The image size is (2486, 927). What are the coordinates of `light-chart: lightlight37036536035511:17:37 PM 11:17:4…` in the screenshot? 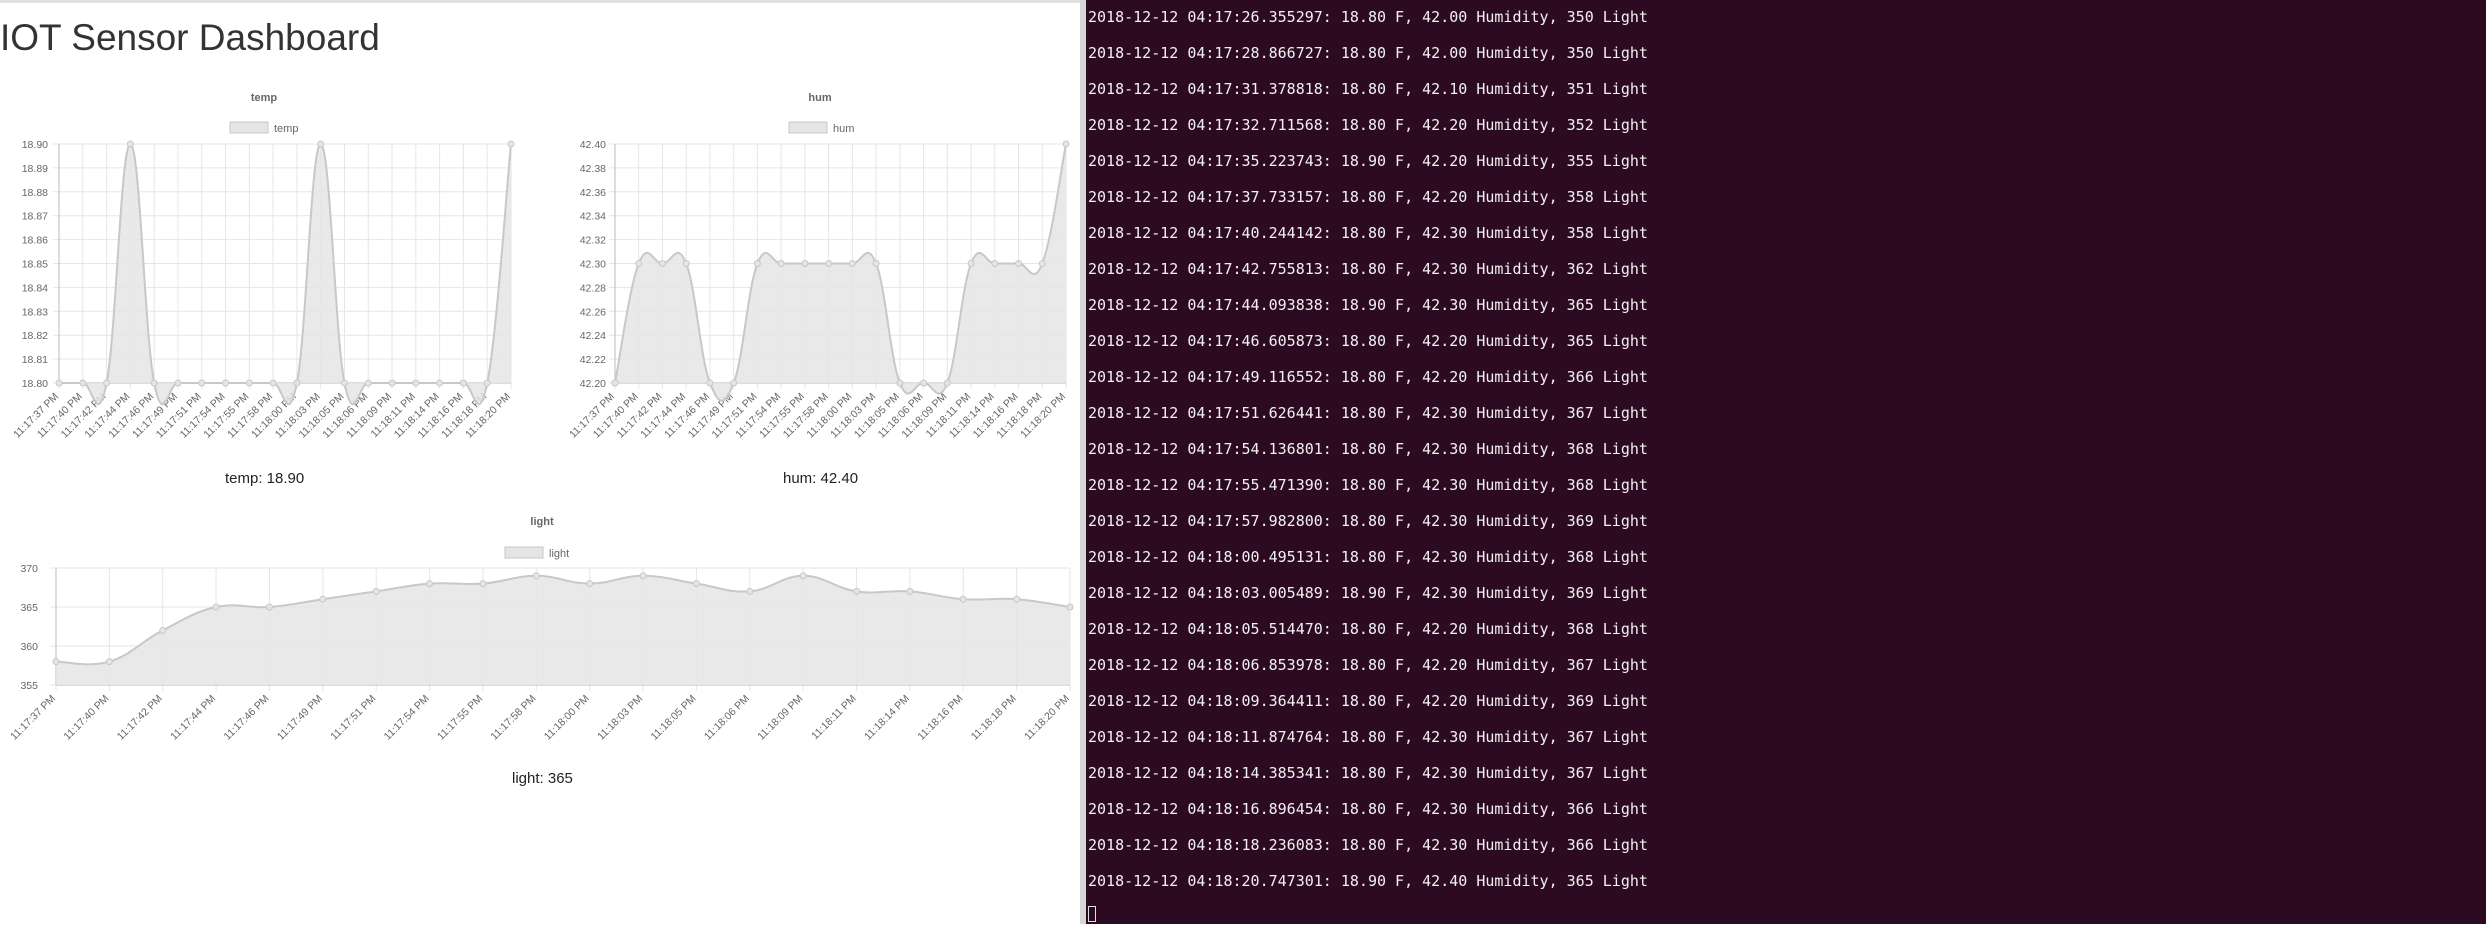 It's located at (541, 629).